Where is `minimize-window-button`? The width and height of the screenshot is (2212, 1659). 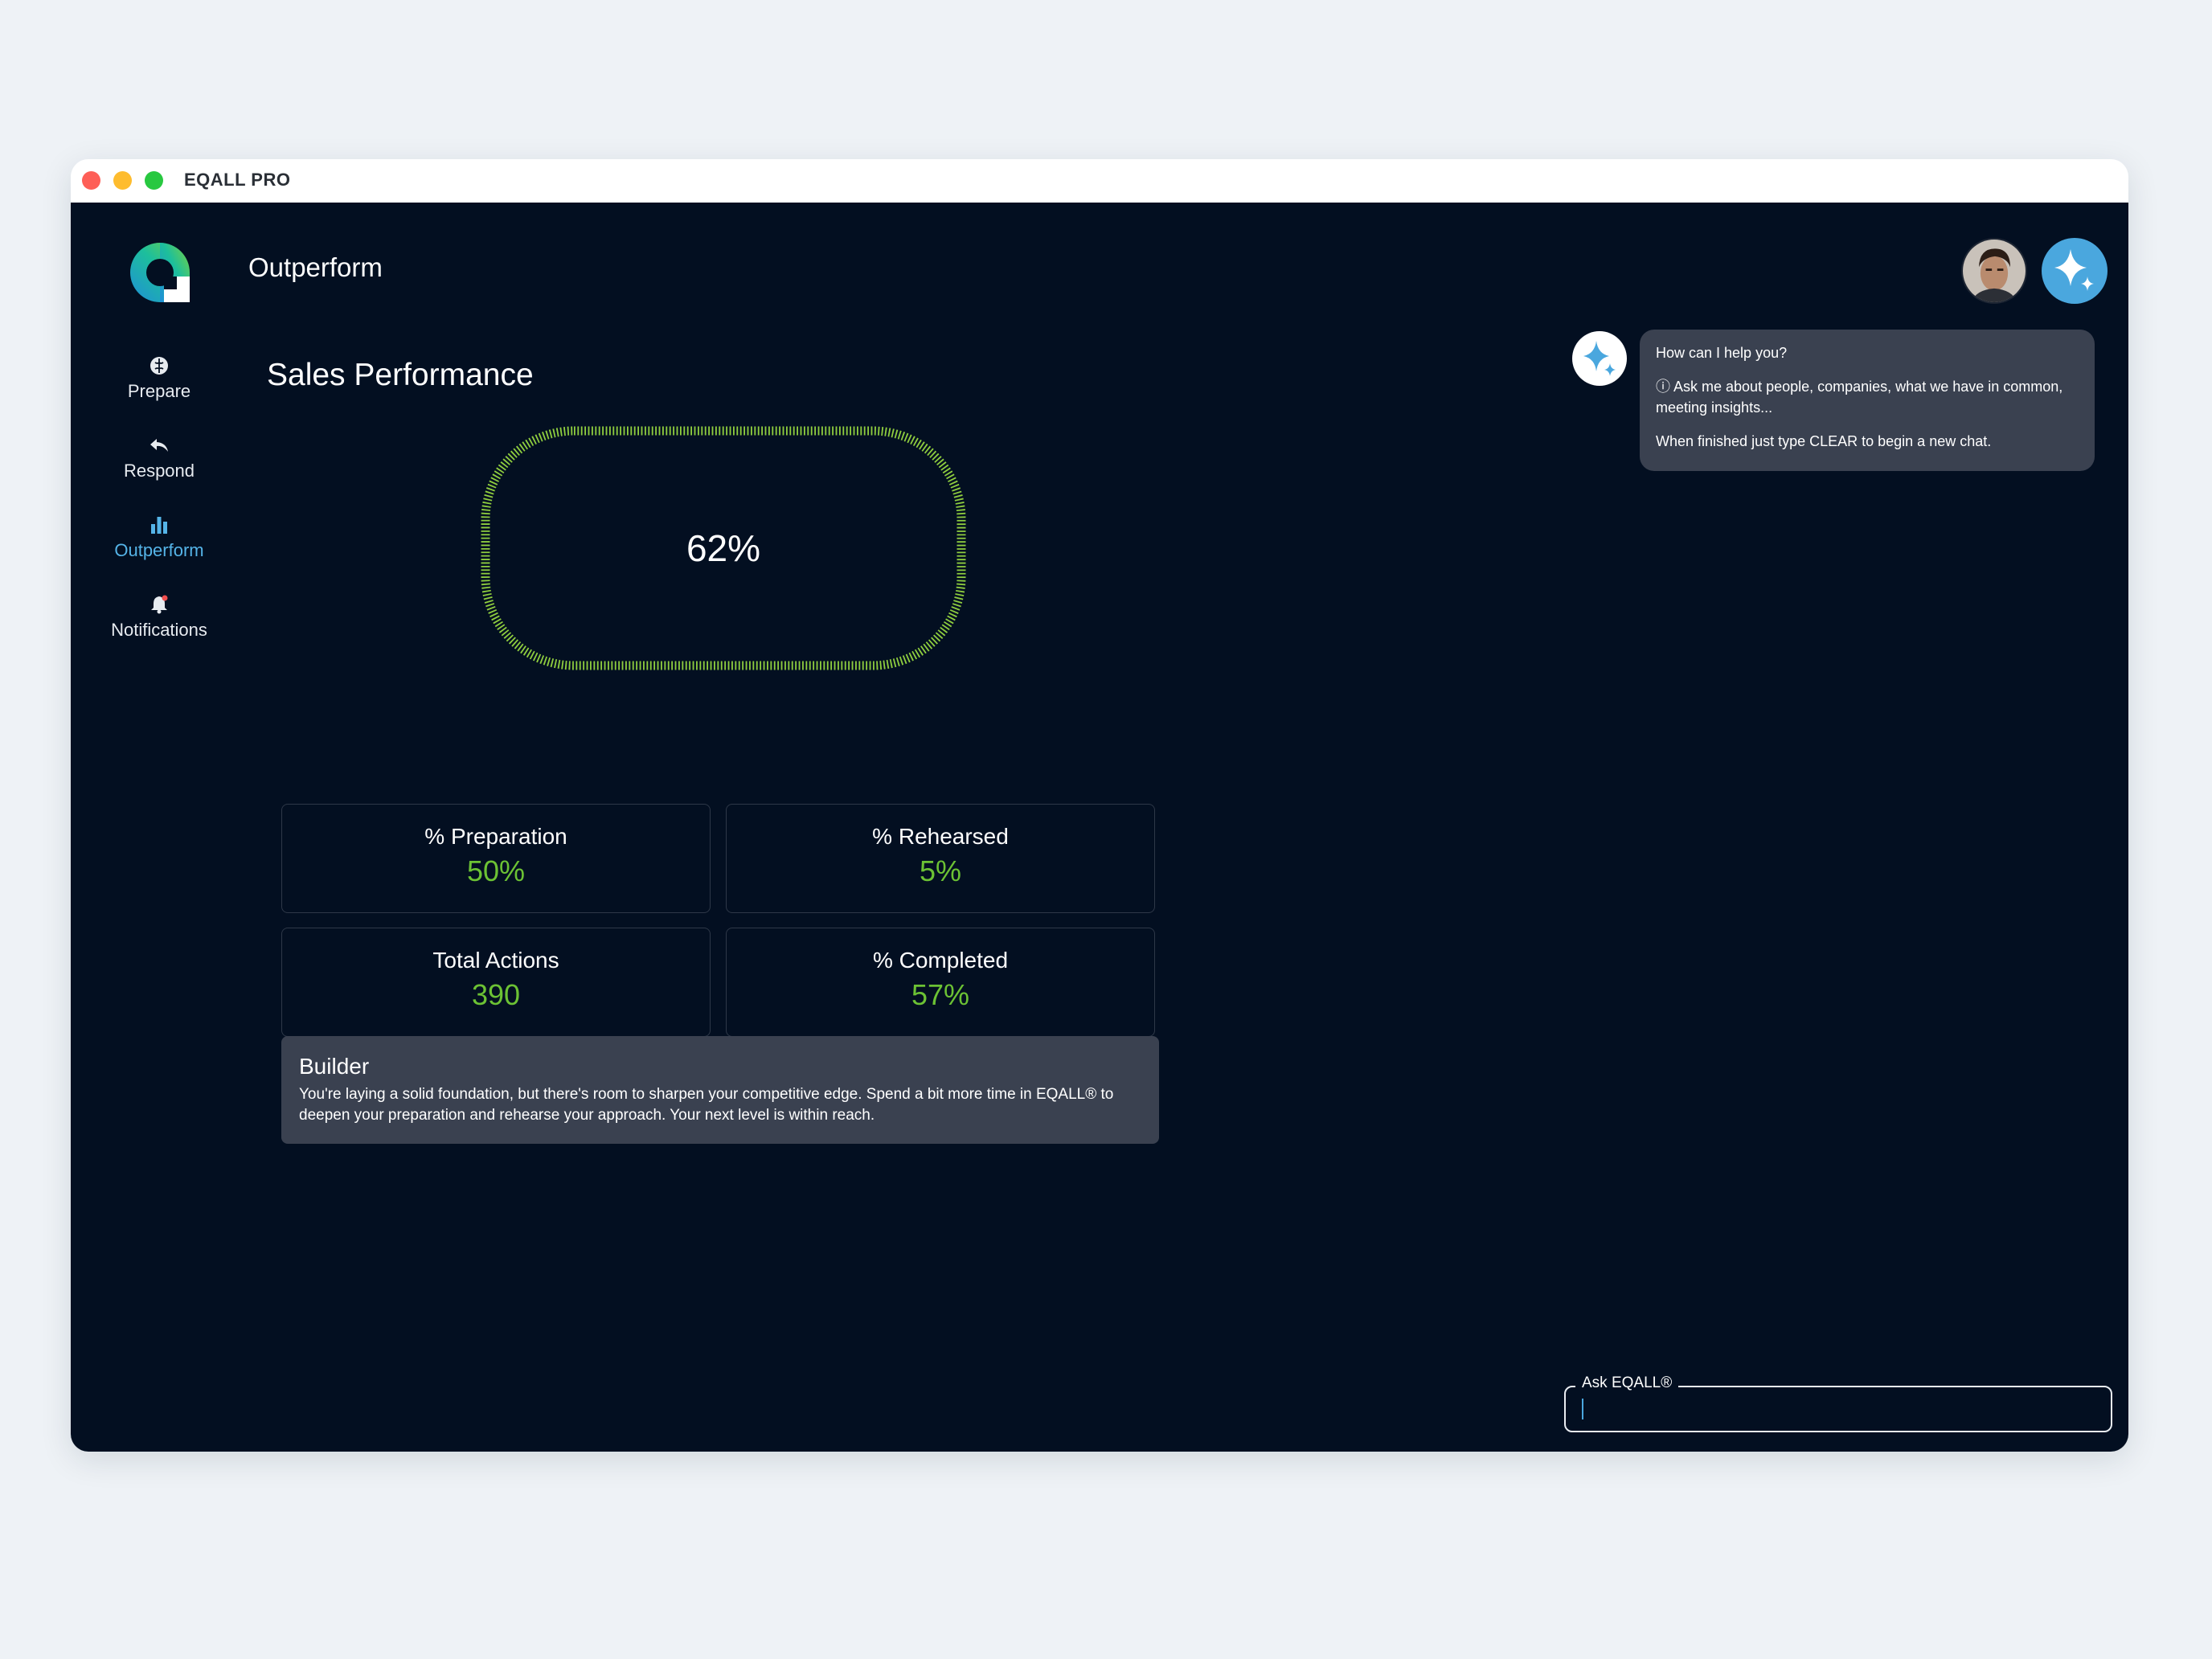 minimize-window-button is located at coordinates (122, 180).